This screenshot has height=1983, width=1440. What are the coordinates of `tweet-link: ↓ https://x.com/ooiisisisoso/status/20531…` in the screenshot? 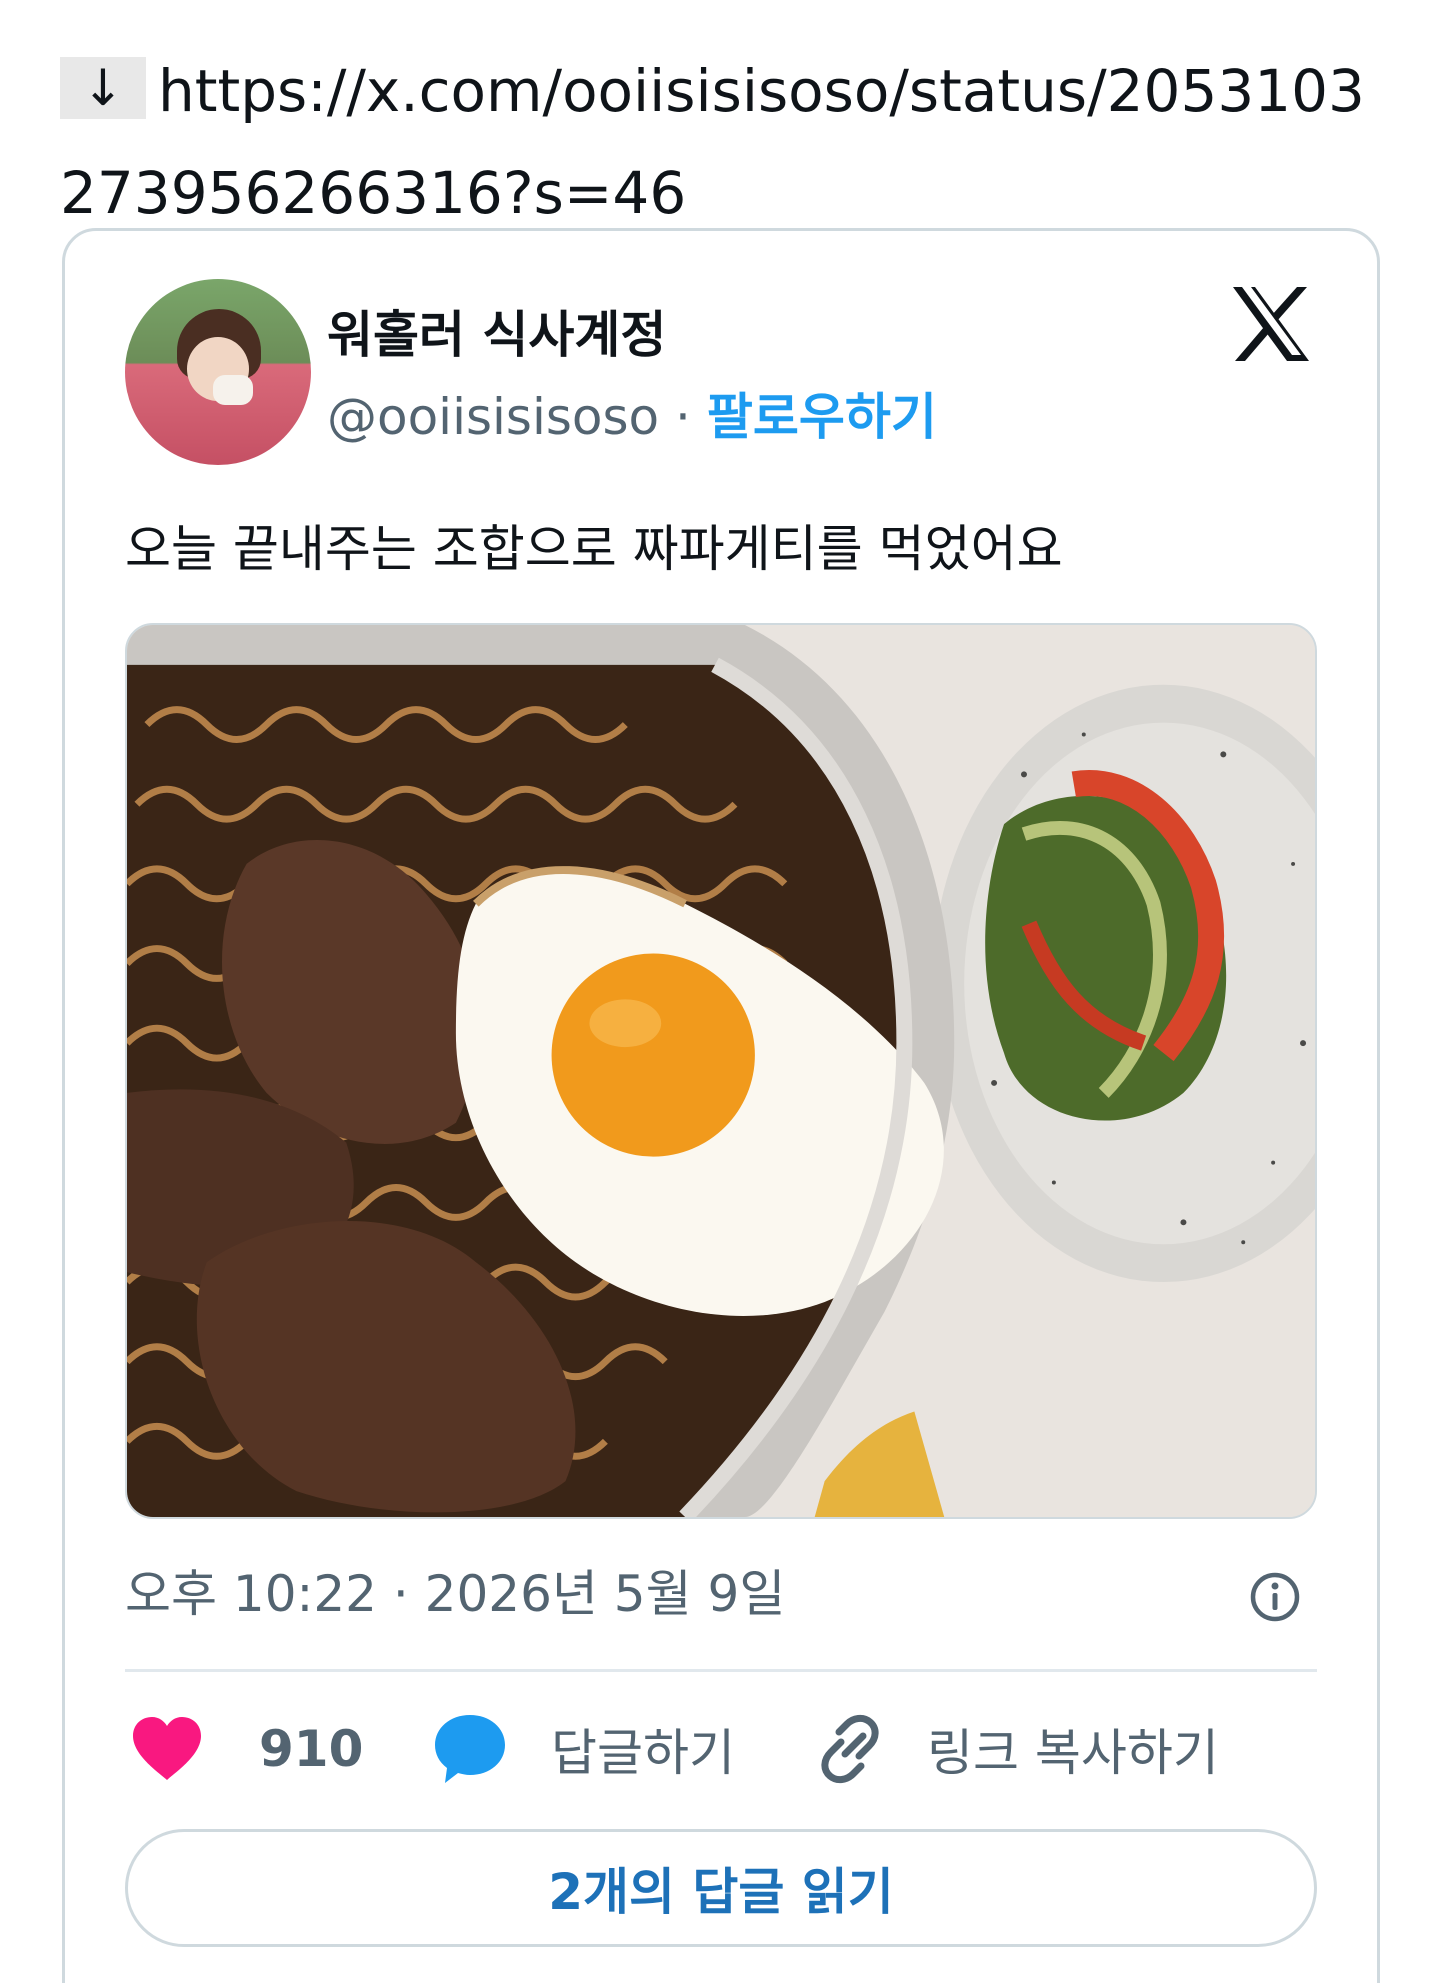 It's located at (725, 142).